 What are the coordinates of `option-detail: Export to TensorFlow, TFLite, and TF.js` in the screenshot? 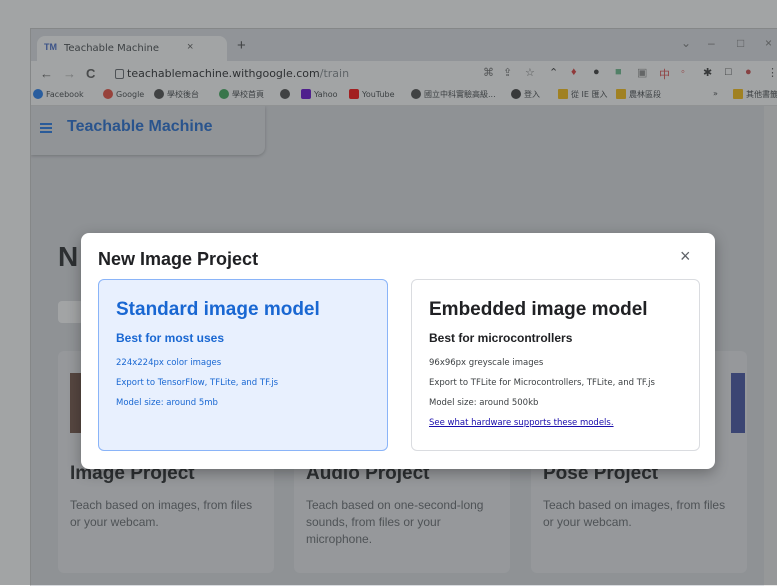 It's located at (197, 383).